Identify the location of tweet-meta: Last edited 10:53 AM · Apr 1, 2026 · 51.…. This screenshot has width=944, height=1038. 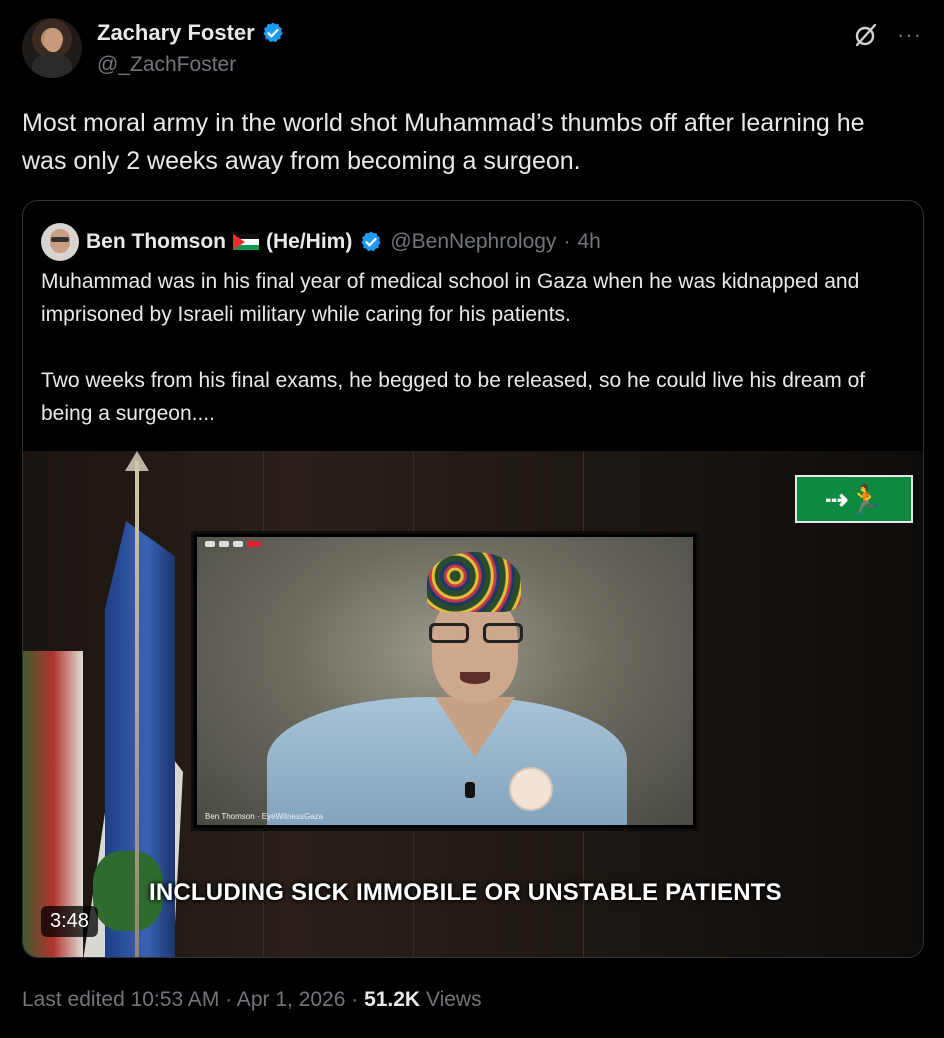
(252, 1000).